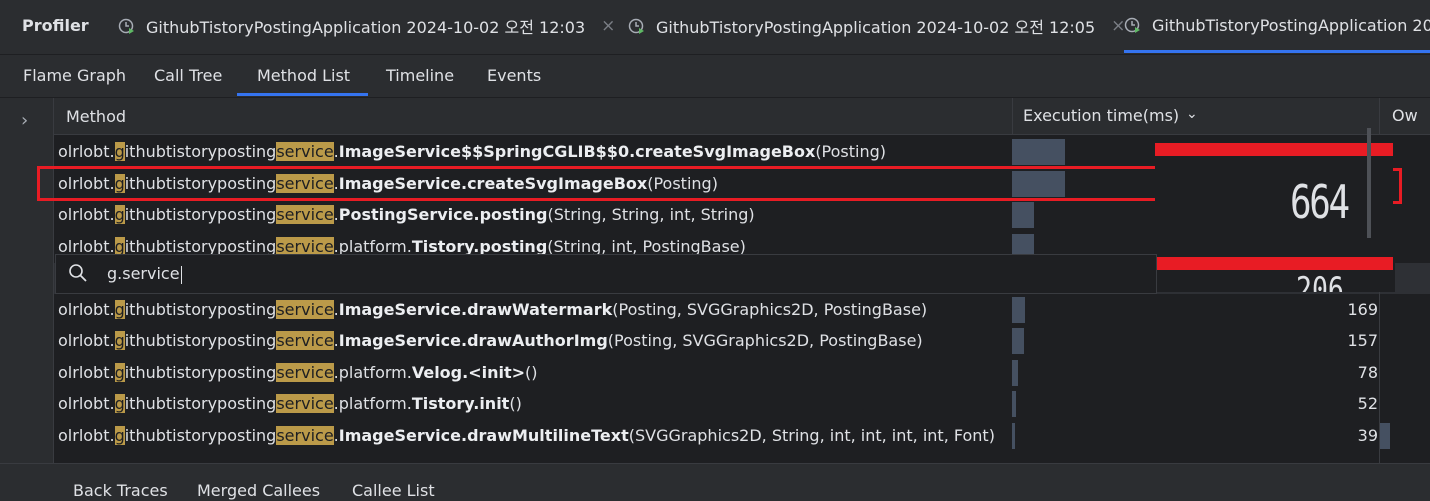 The height and width of the screenshot is (501, 1430). Describe the element at coordinates (473, 340) in the screenshot. I see `method-name: ImageService.drawAuthorImg` at that location.